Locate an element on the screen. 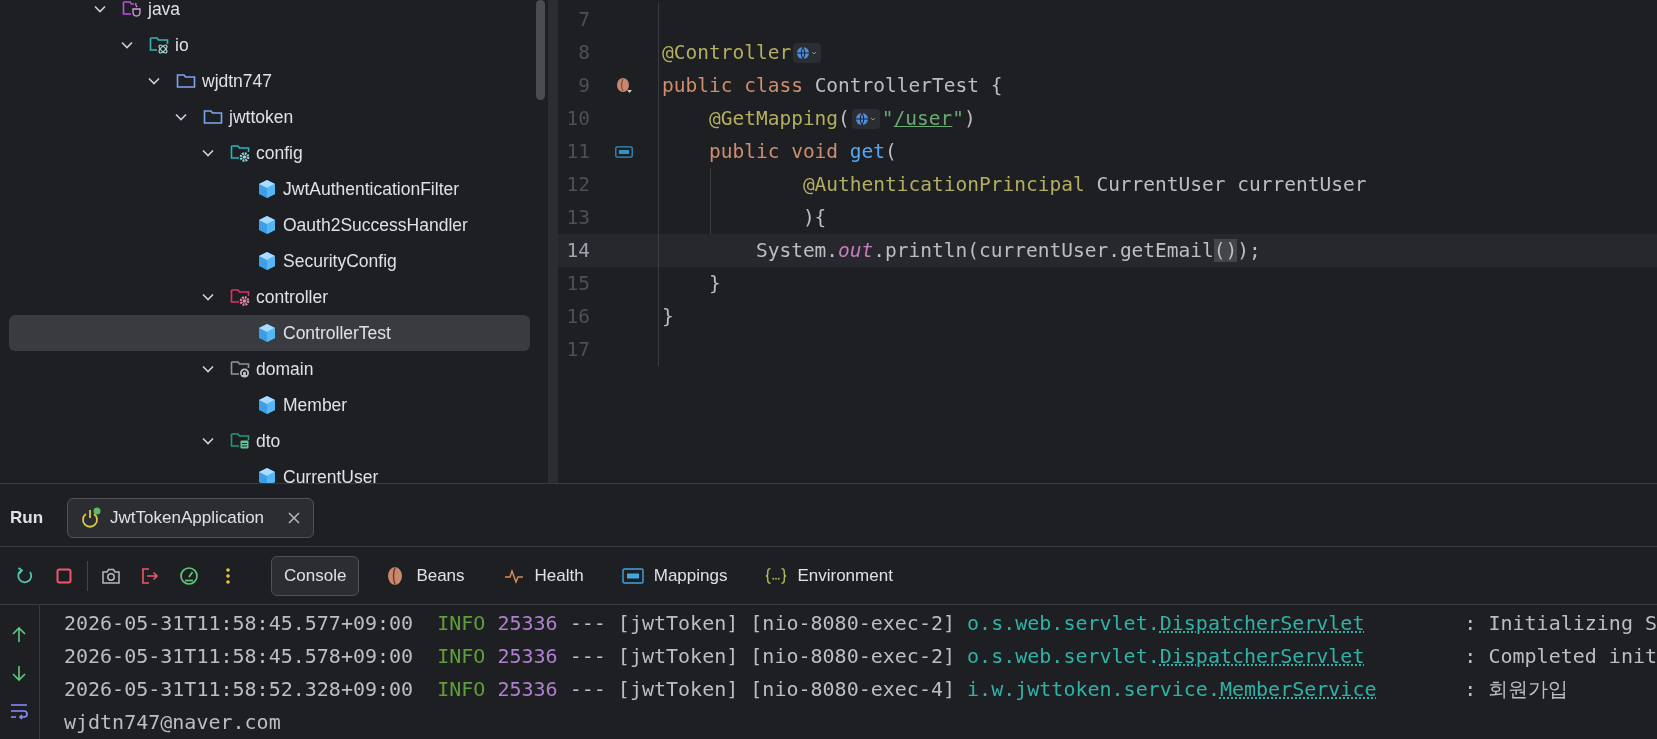 Image resolution: width=1657 pixels, height=739 pixels. tree-item-label: CurrentUser is located at coordinates (331, 474).